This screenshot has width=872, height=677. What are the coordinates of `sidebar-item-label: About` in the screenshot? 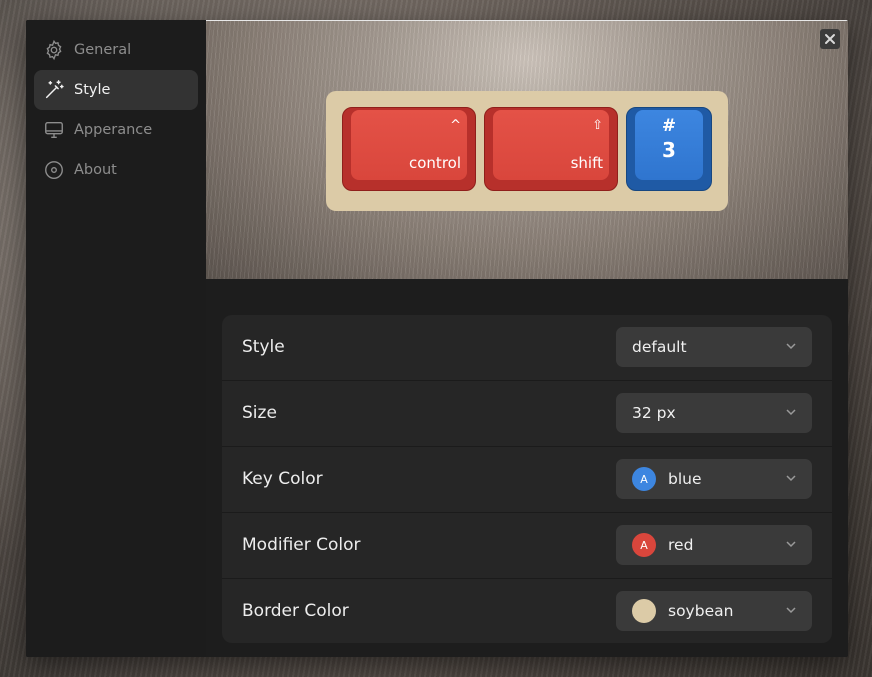 It's located at (95, 170).